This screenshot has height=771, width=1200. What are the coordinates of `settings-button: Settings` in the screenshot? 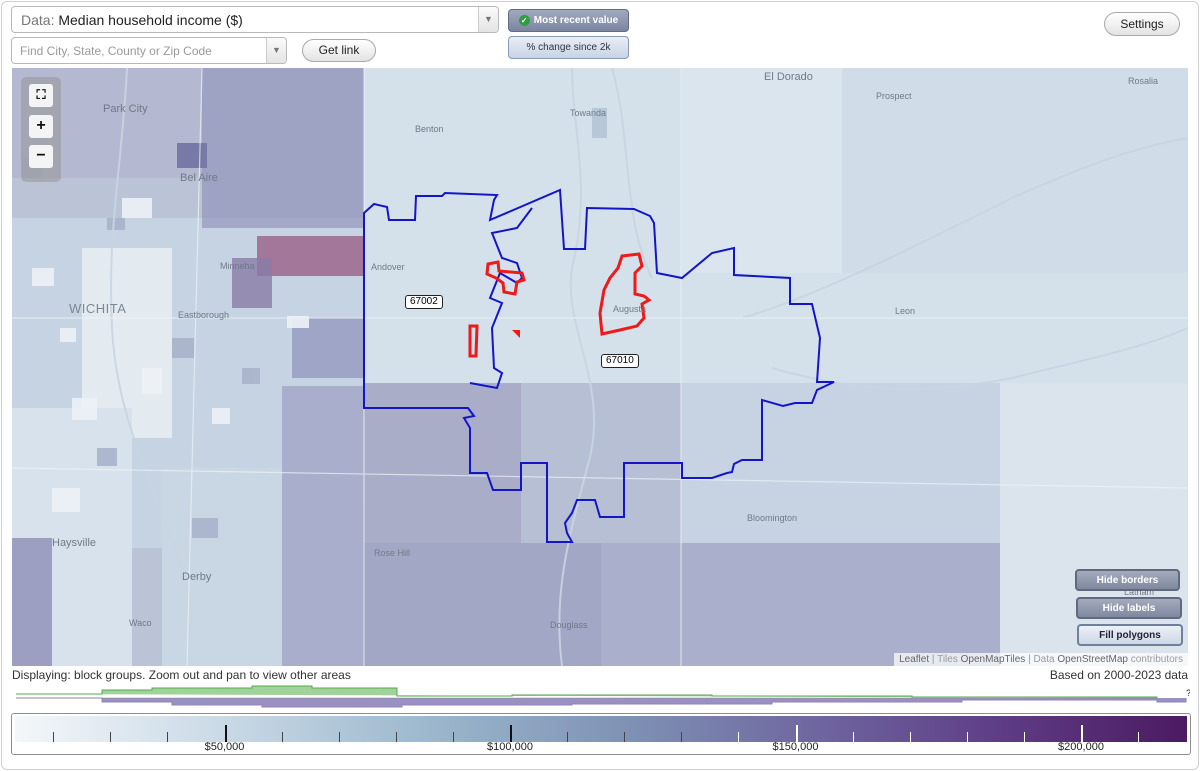 It's located at (1142, 24).